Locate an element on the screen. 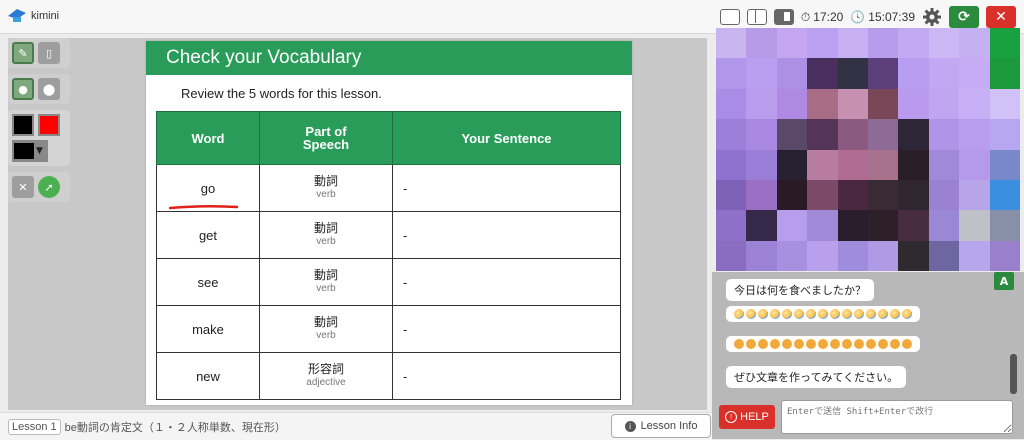  clear-icon: ✕ is located at coordinates (23, 187).